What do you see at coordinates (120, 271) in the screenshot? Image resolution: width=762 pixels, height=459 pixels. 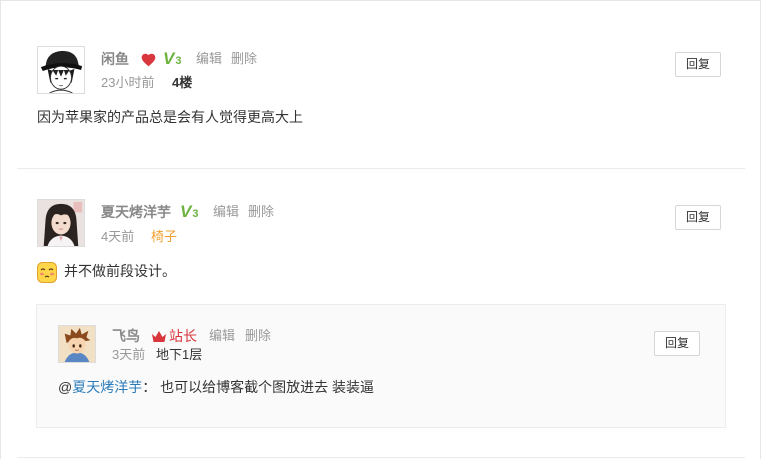 I see `comment-content: 并不做前段设计。` at bounding box center [120, 271].